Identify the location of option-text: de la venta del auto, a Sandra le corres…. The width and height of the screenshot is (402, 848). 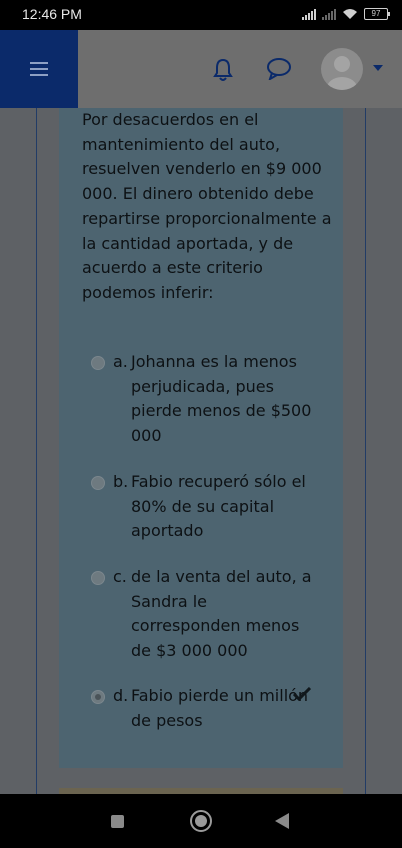
(221, 613).